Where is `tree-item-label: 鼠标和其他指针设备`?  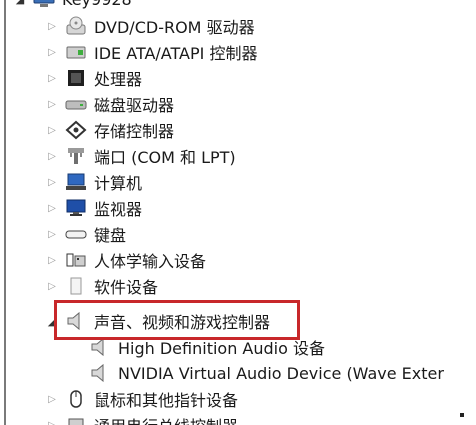 tree-item-label: 鼠标和其他指针设备 is located at coordinates (166, 400).